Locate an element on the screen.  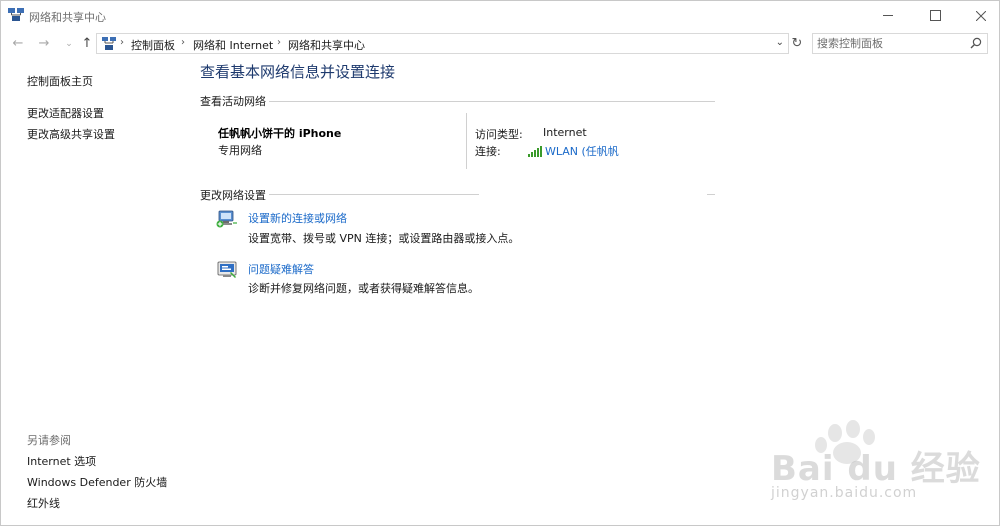
see-also-heading: 另请参阅 is located at coordinates (49, 440).